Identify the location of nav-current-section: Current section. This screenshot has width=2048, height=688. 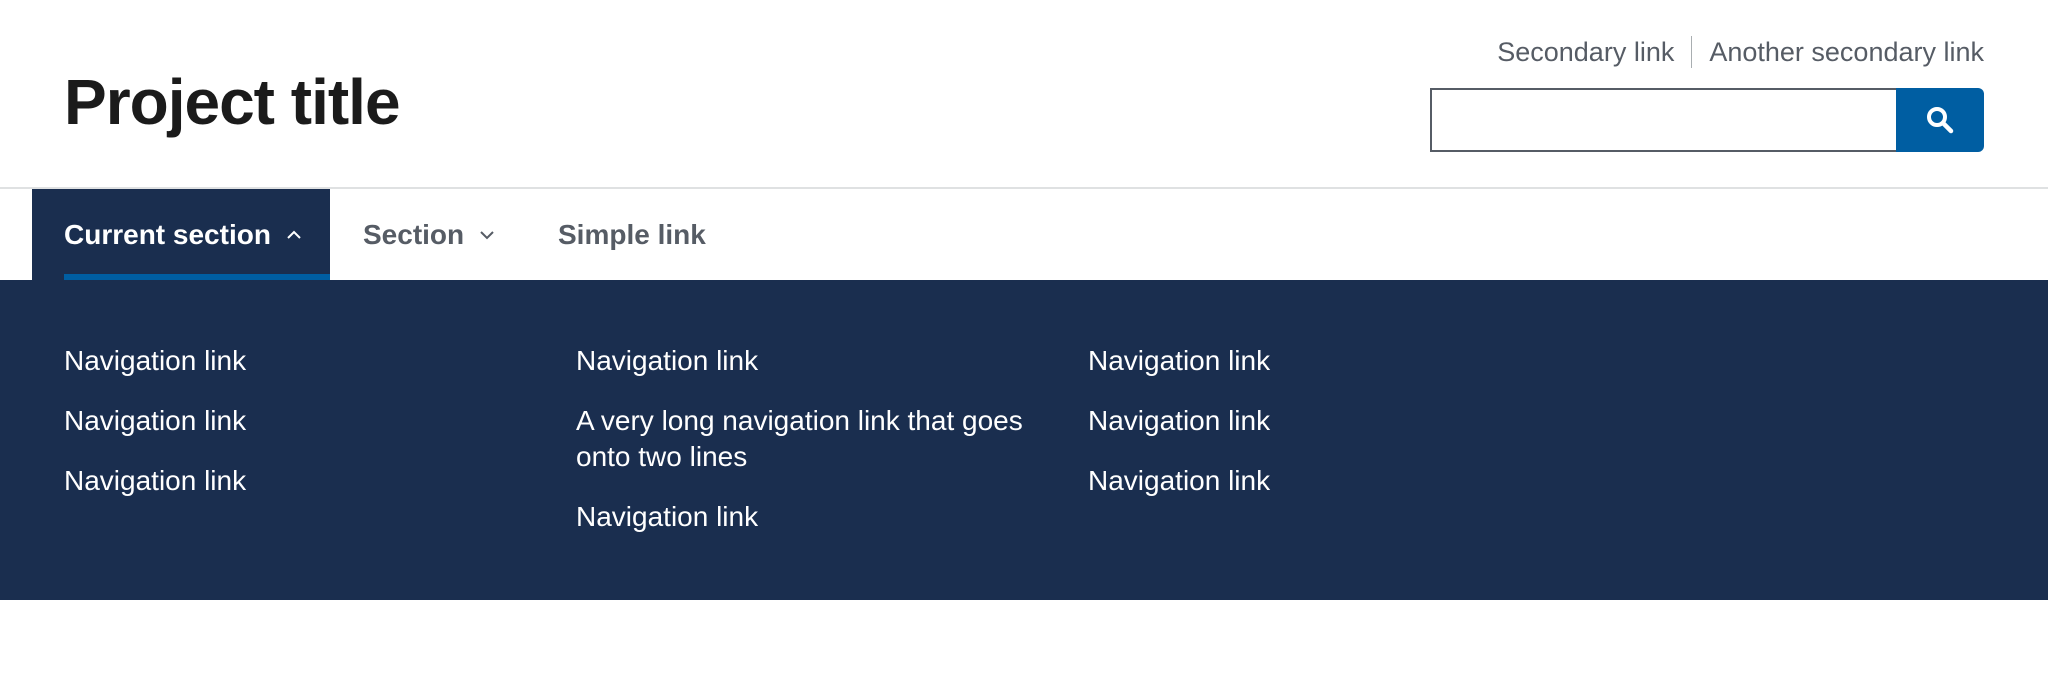
(181, 234).